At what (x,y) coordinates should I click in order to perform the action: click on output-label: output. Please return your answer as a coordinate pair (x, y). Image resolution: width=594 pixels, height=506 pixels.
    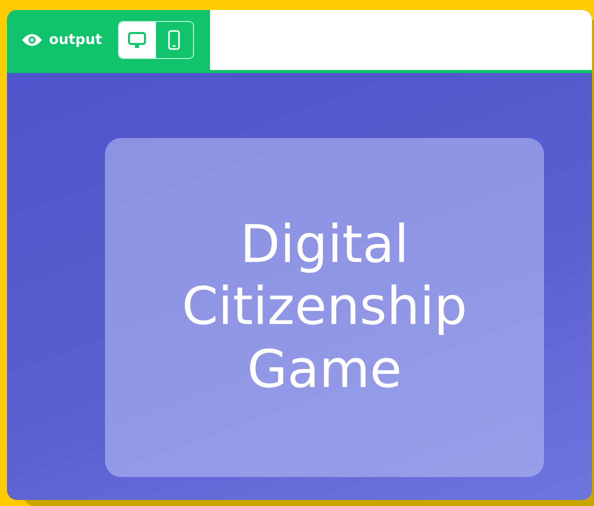
    Looking at the image, I should click on (75, 40).